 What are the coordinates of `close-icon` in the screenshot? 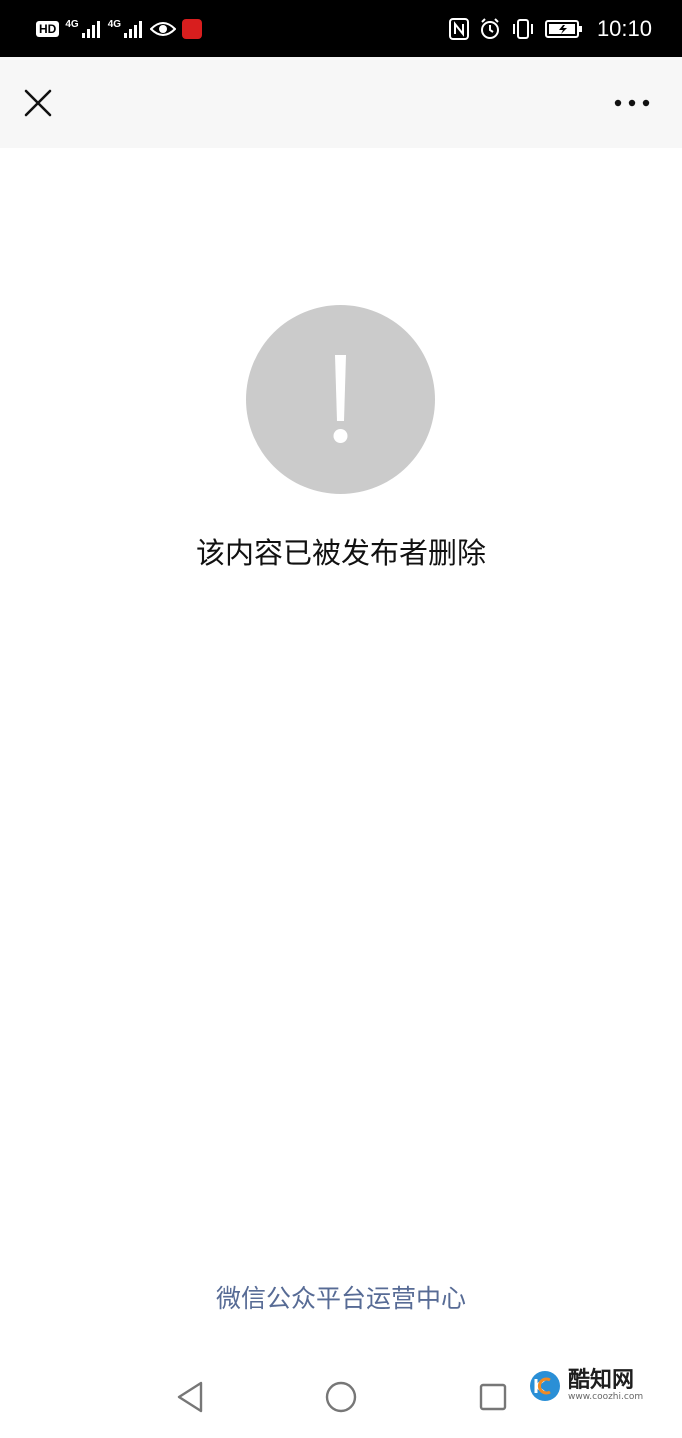 It's located at (38, 103).